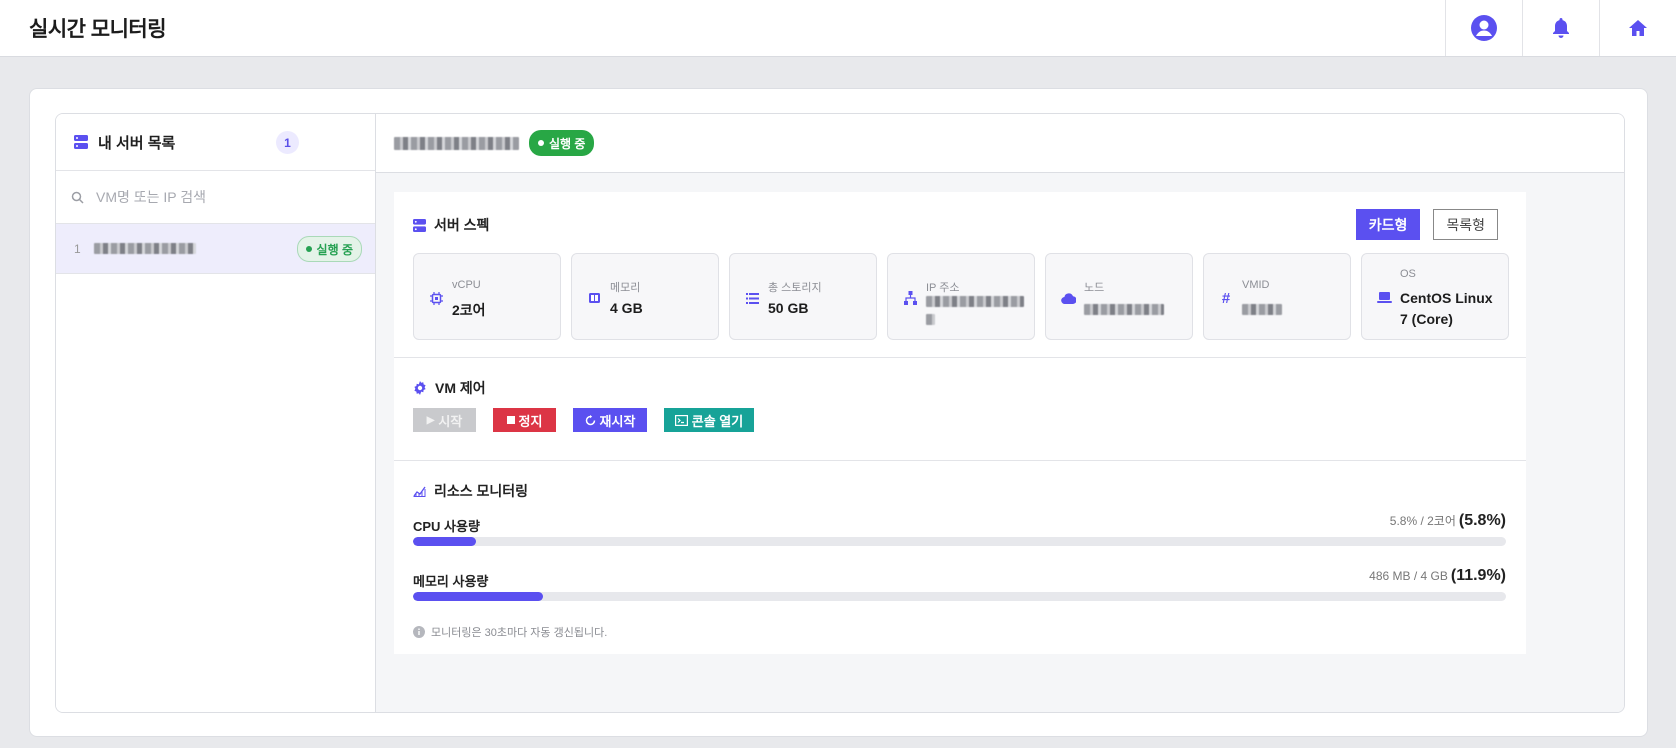 The height and width of the screenshot is (748, 1676). I want to click on page-title: 실시간 모니터링, so click(98, 29).